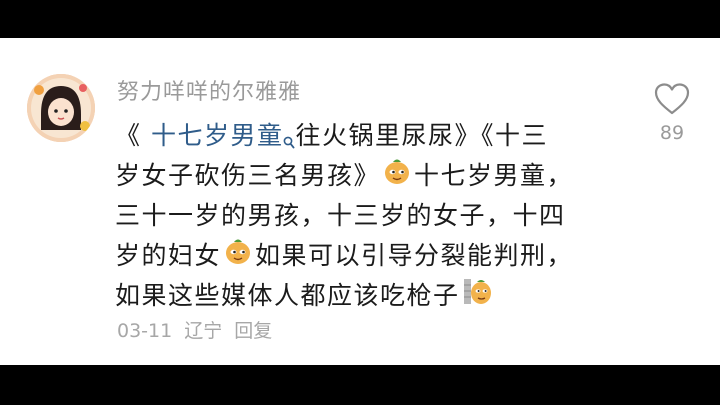 This screenshot has height=405, width=720. What do you see at coordinates (340, 215) in the screenshot?
I see `comment-line-3: 三十一岁的男孩，十三岁的女子，十四` at bounding box center [340, 215].